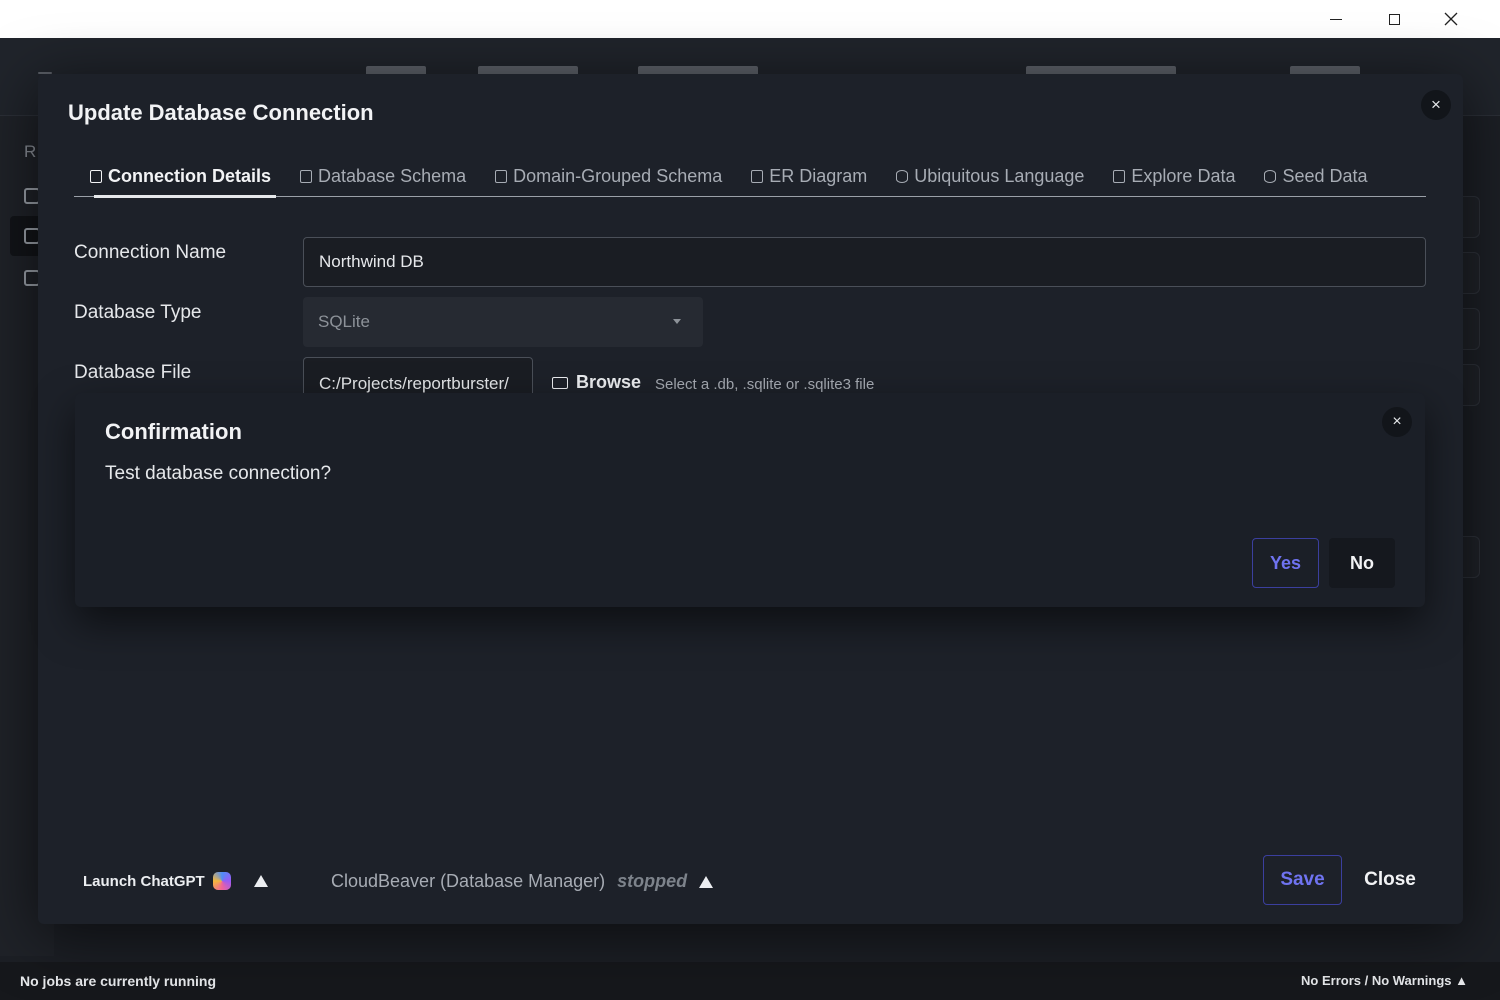 This screenshot has height=1000, width=1500. What do you see at coordinates (221, 112) in the screenshot?
I see `modal-title: Update Database Connection` at bounding box center [221, 112].